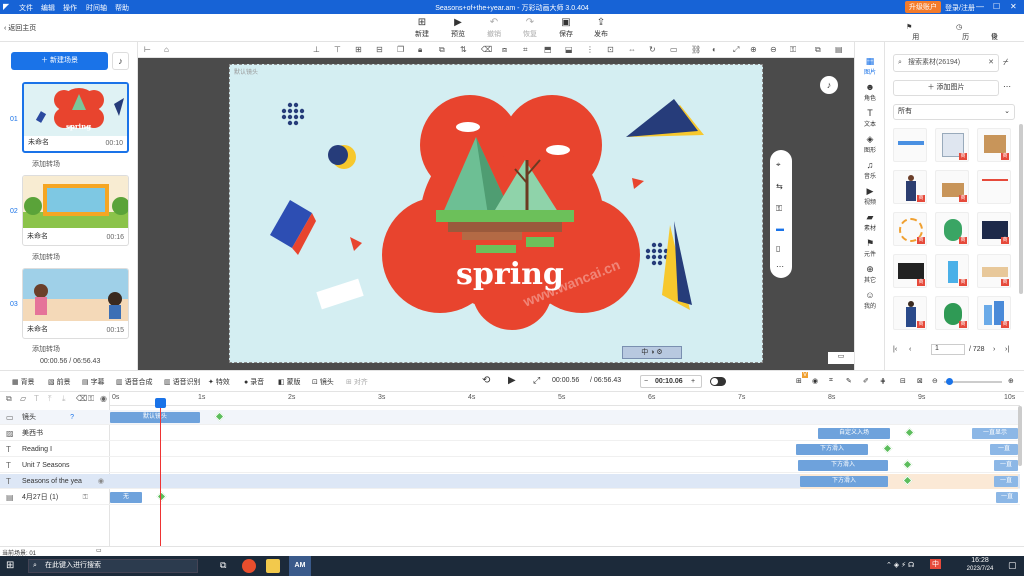 This screenshot has height=576, width=1024. What do you see at coordinates (55, 449) in the screenshot?
I see `track-text-reading: T Reading Ⅰ` at bounding box center [55, 449].